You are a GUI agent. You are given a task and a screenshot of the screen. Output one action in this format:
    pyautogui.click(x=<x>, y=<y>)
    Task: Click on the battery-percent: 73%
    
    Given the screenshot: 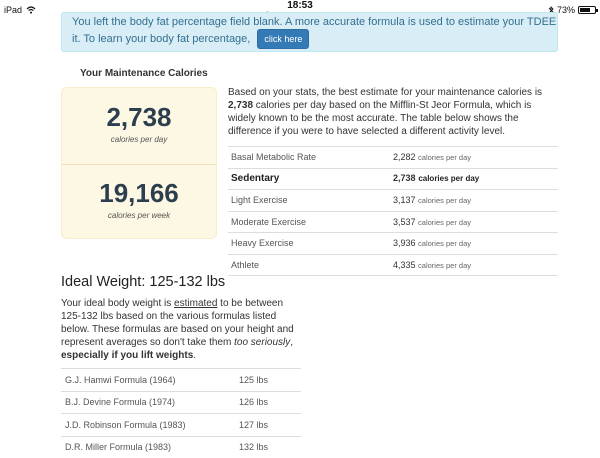 What is the action you would take?
    pyautogui.click(x=565, y=10)
    